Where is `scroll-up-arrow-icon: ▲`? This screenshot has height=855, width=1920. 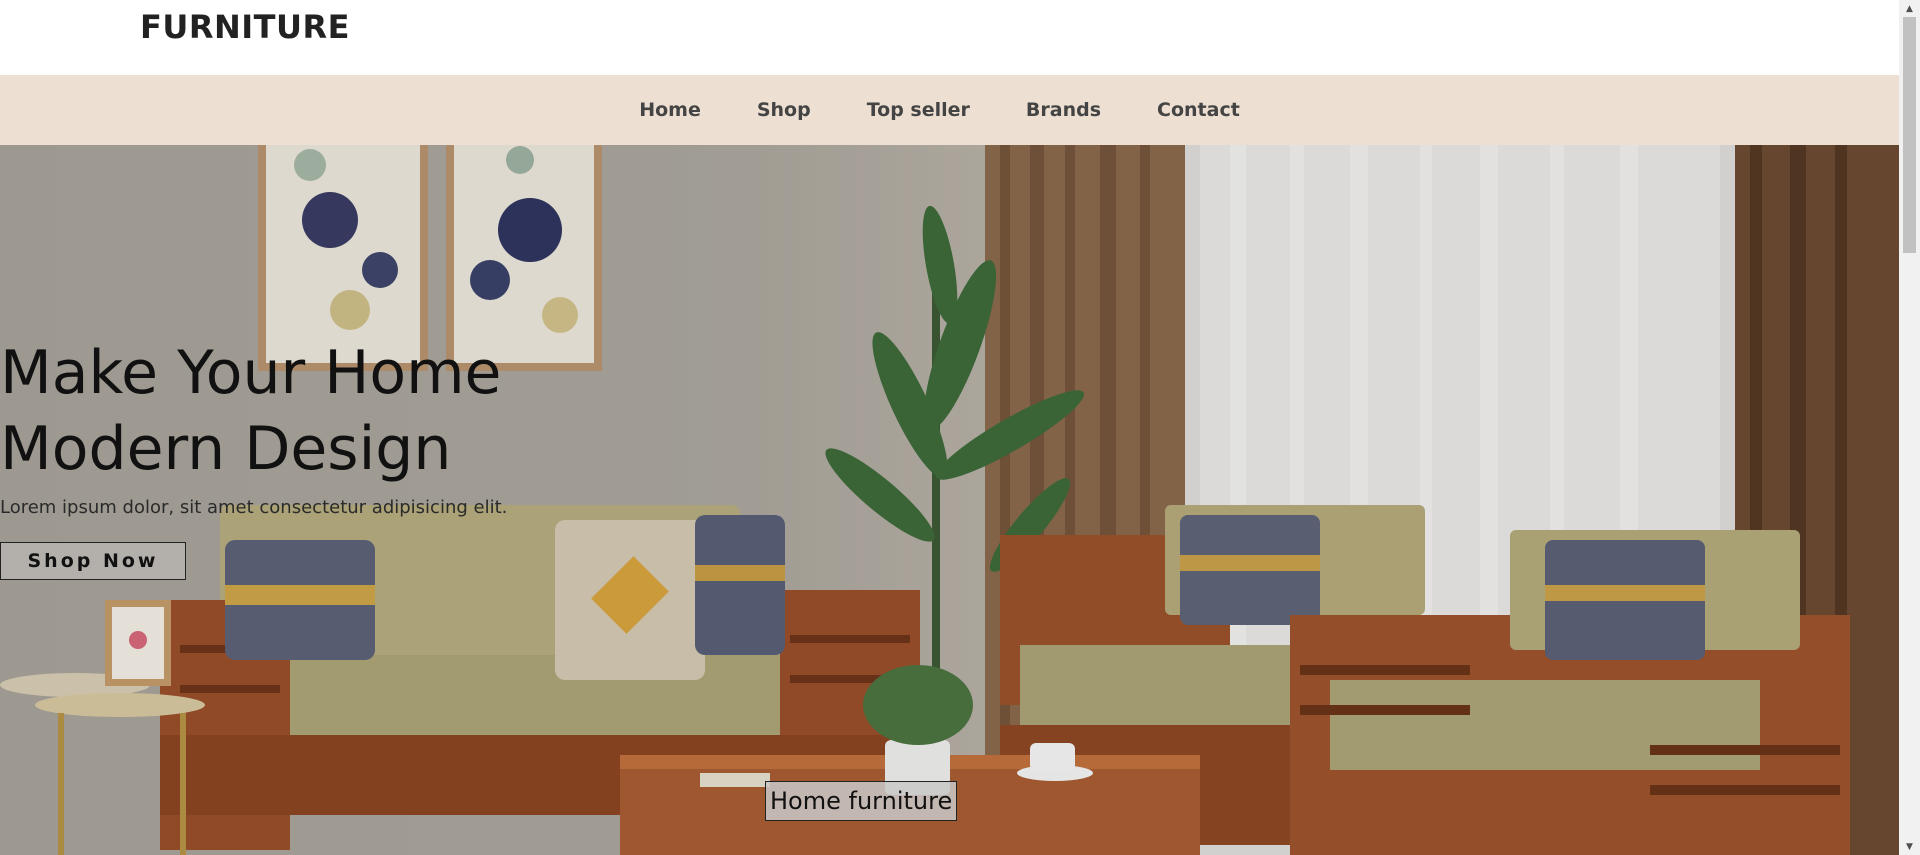 scroll-up-arrow-icon: ▲ is located at coordinates (1909, 8).